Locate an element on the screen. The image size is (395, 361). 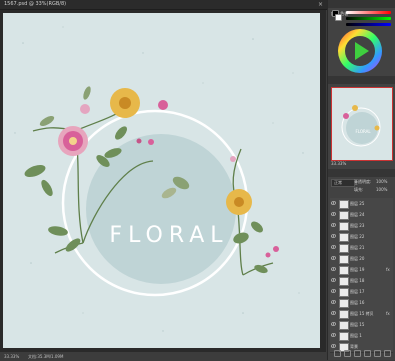
document-title: 1567.psd @ 33%(RGB/8) is located at coordinates (35, 4).